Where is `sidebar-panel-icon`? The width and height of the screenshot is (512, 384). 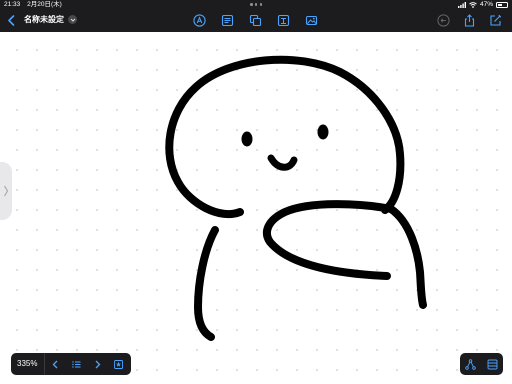 sidebar-panel-icon is located at coordinates (492, 364).